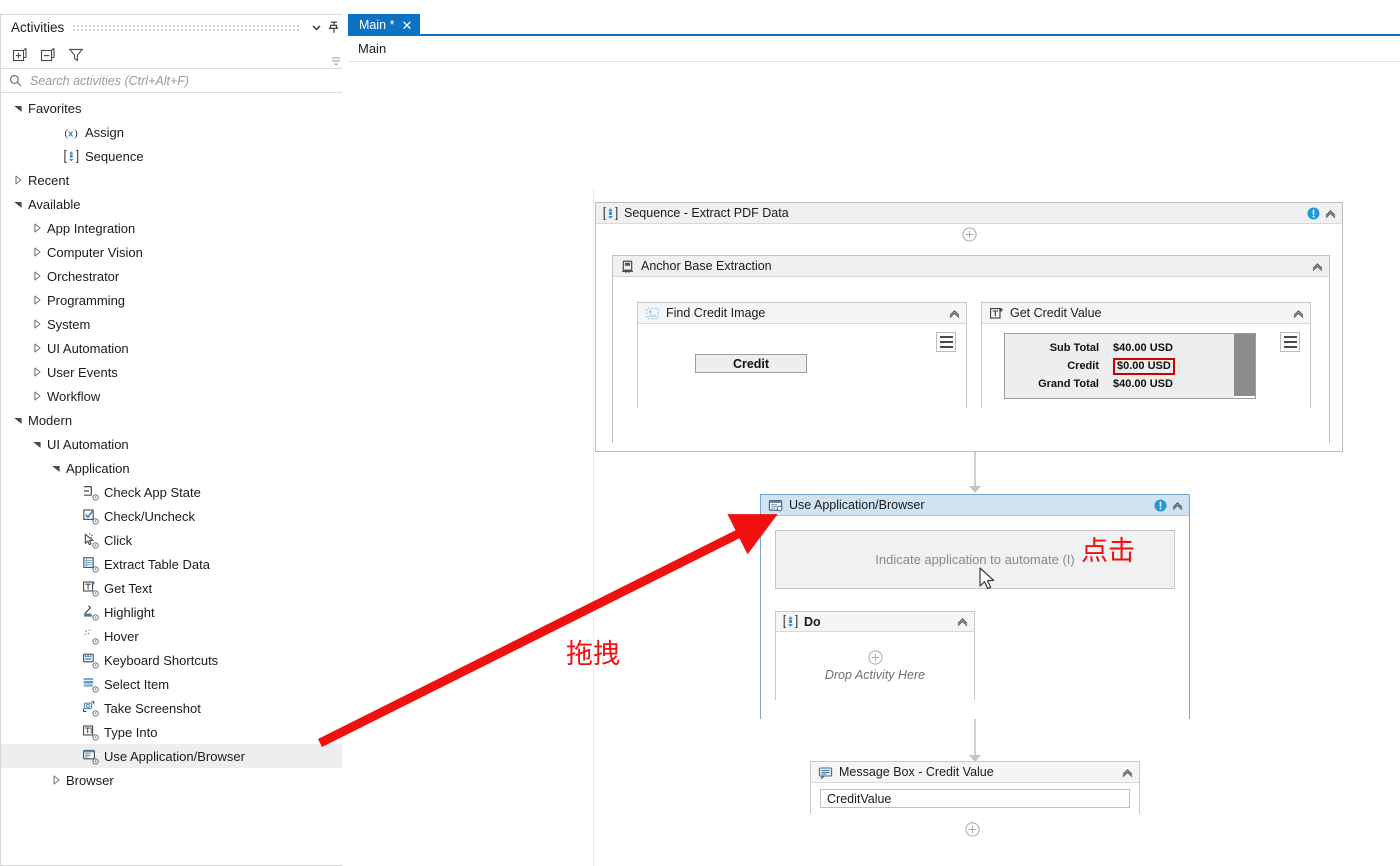  What do you see at coordinates (174, 300) in the screenshot?
I see `tree-item-programming: Programming` at bounding box center [174, 300].